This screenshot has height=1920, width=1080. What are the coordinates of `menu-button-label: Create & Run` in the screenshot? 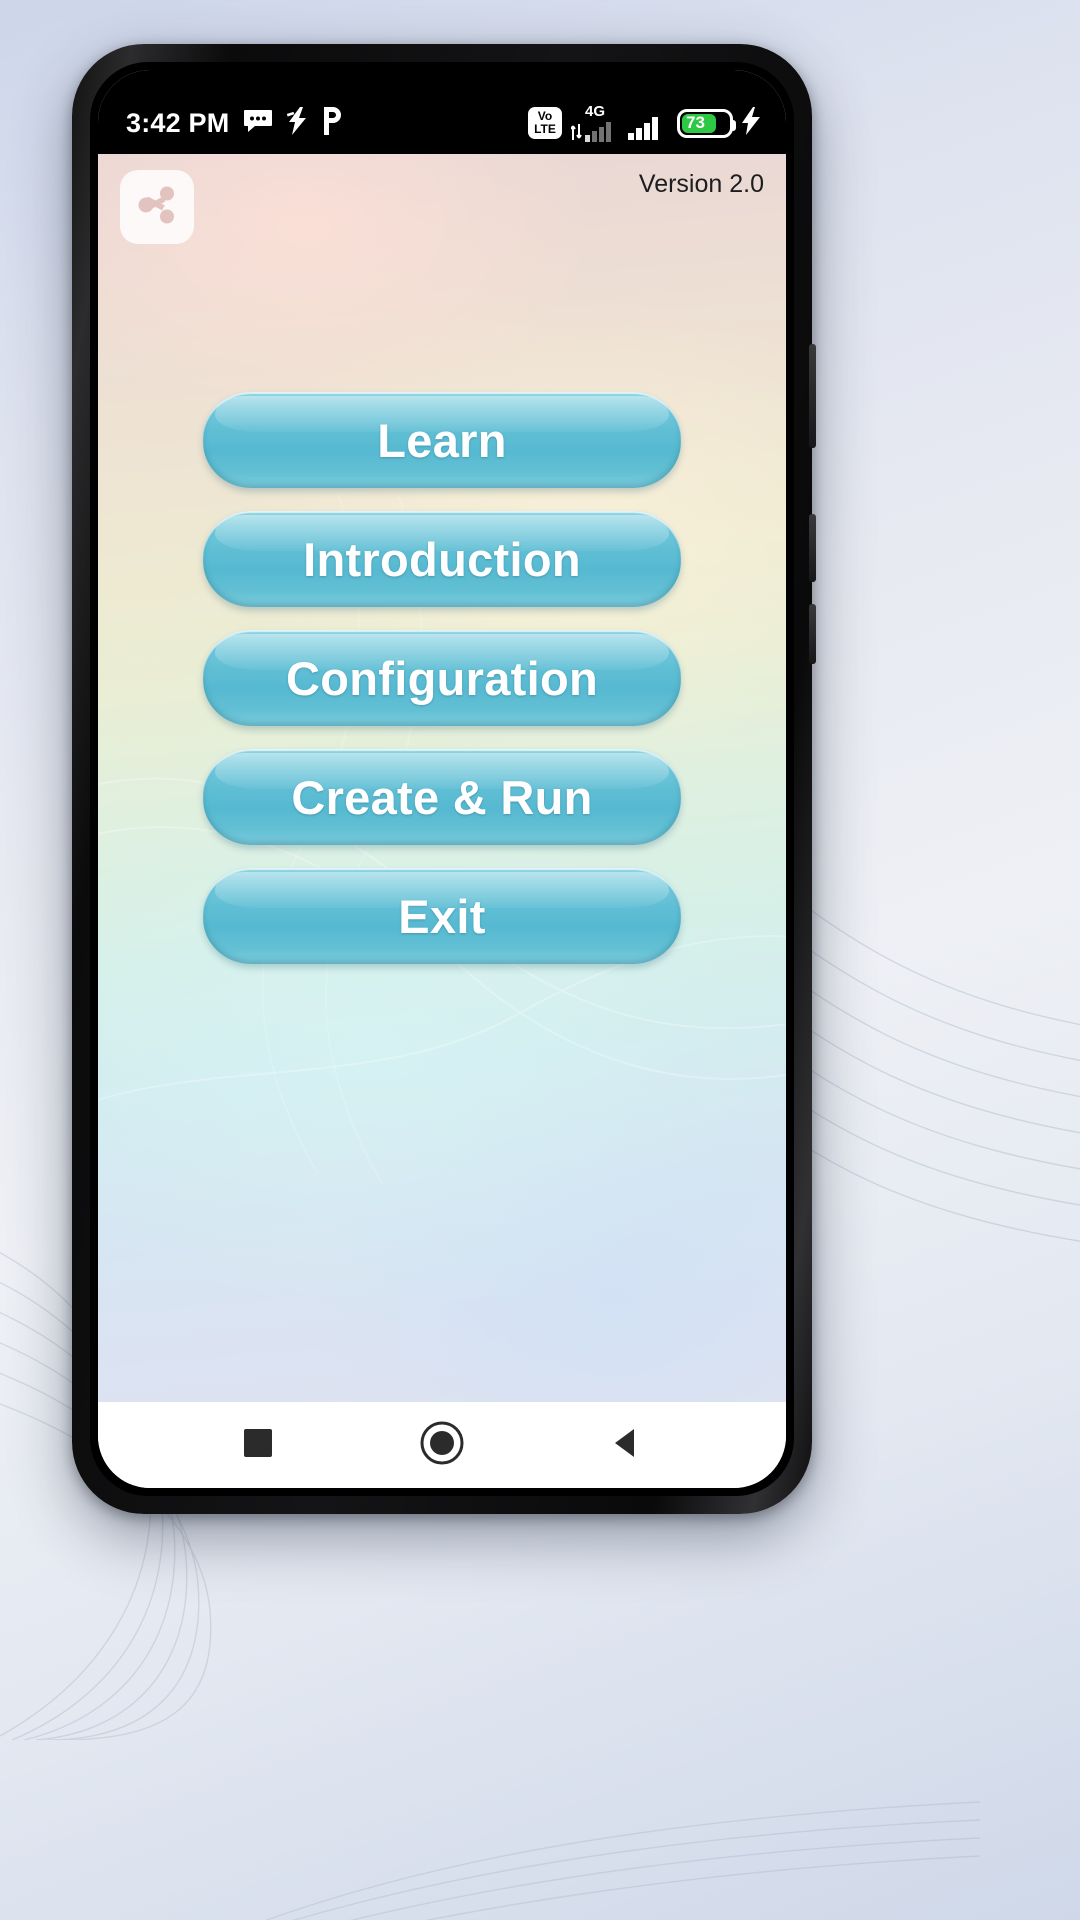 It's located at (442, 797).